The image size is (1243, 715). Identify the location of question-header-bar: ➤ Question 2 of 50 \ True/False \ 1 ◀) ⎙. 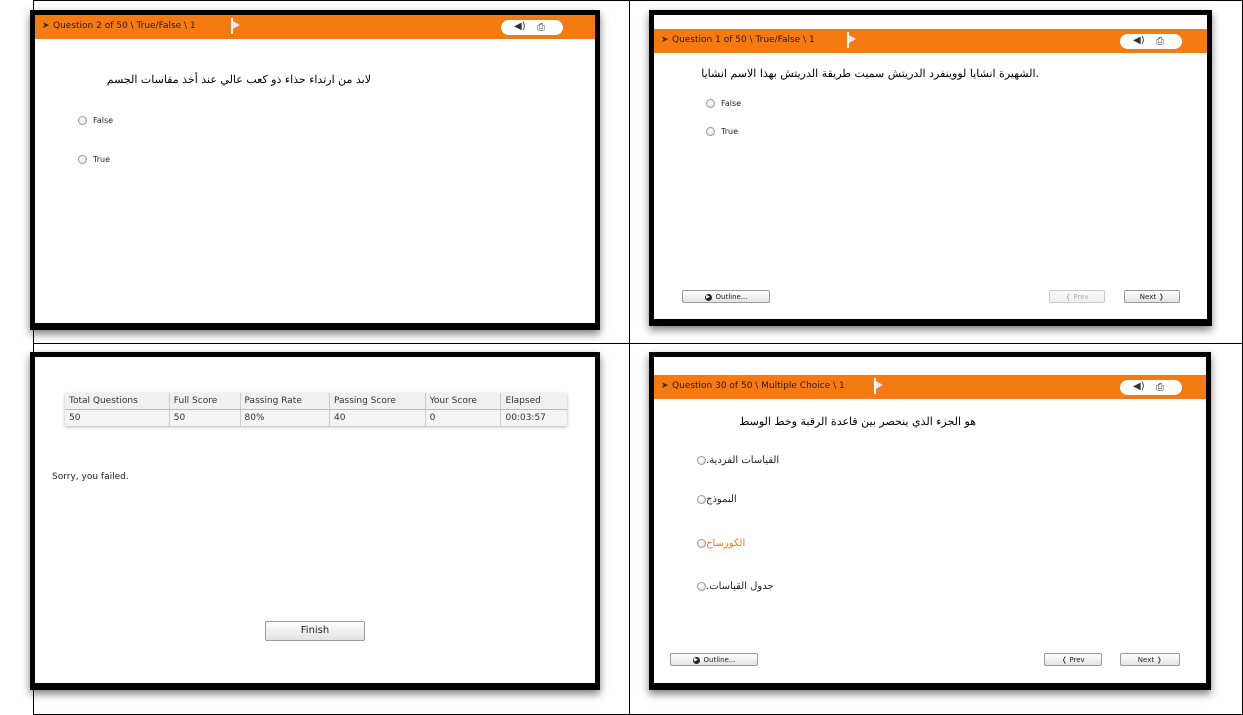
(315, 27).